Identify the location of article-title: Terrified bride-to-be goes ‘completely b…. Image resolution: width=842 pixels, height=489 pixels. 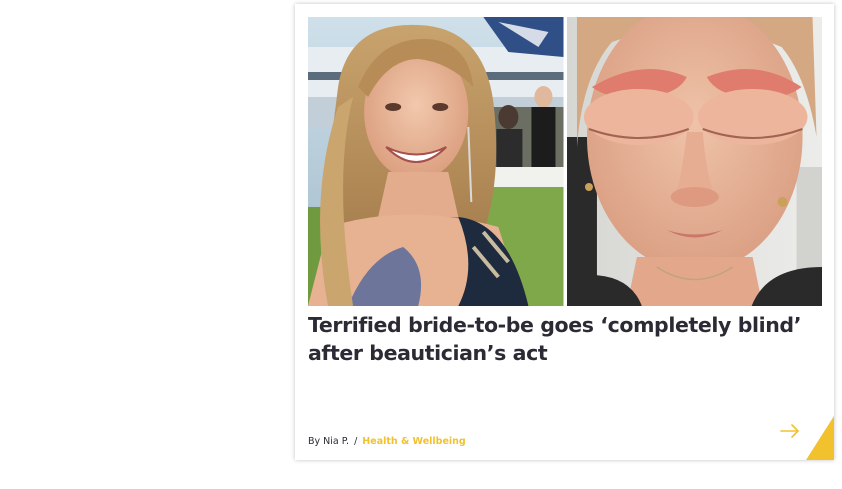
(565, 339).